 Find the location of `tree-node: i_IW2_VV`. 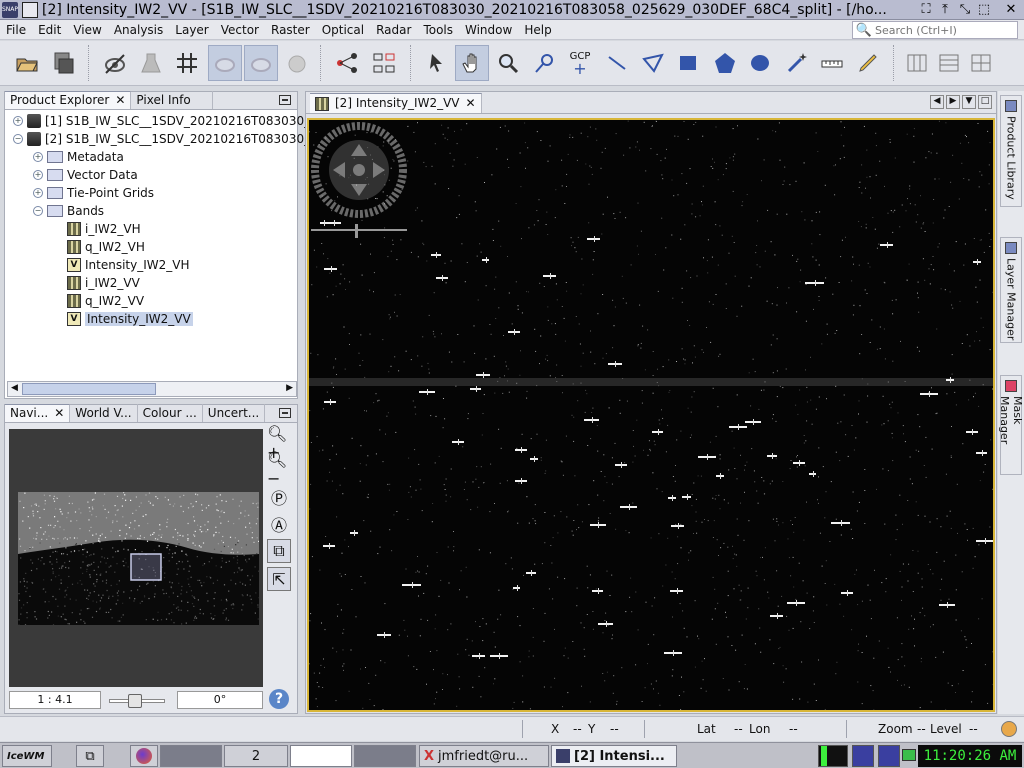

tree-node: i_IW2_VV is located at coordinates (96, 283).